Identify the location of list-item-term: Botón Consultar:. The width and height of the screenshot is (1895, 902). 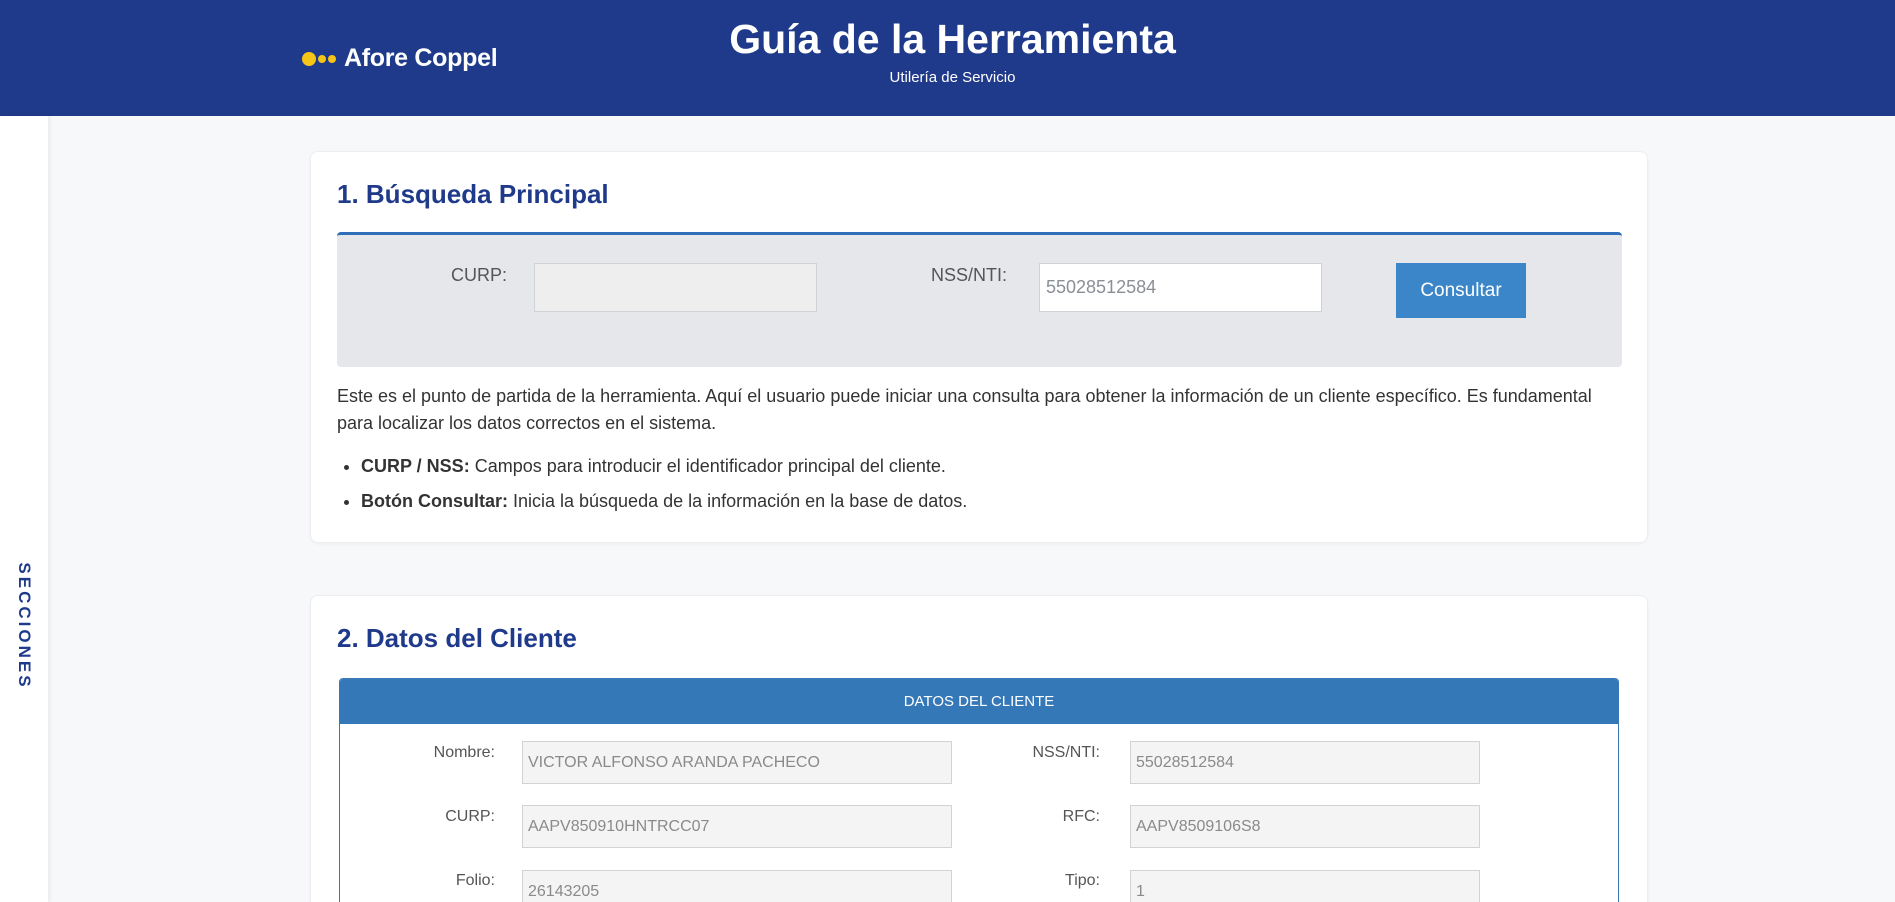
(434, 501).